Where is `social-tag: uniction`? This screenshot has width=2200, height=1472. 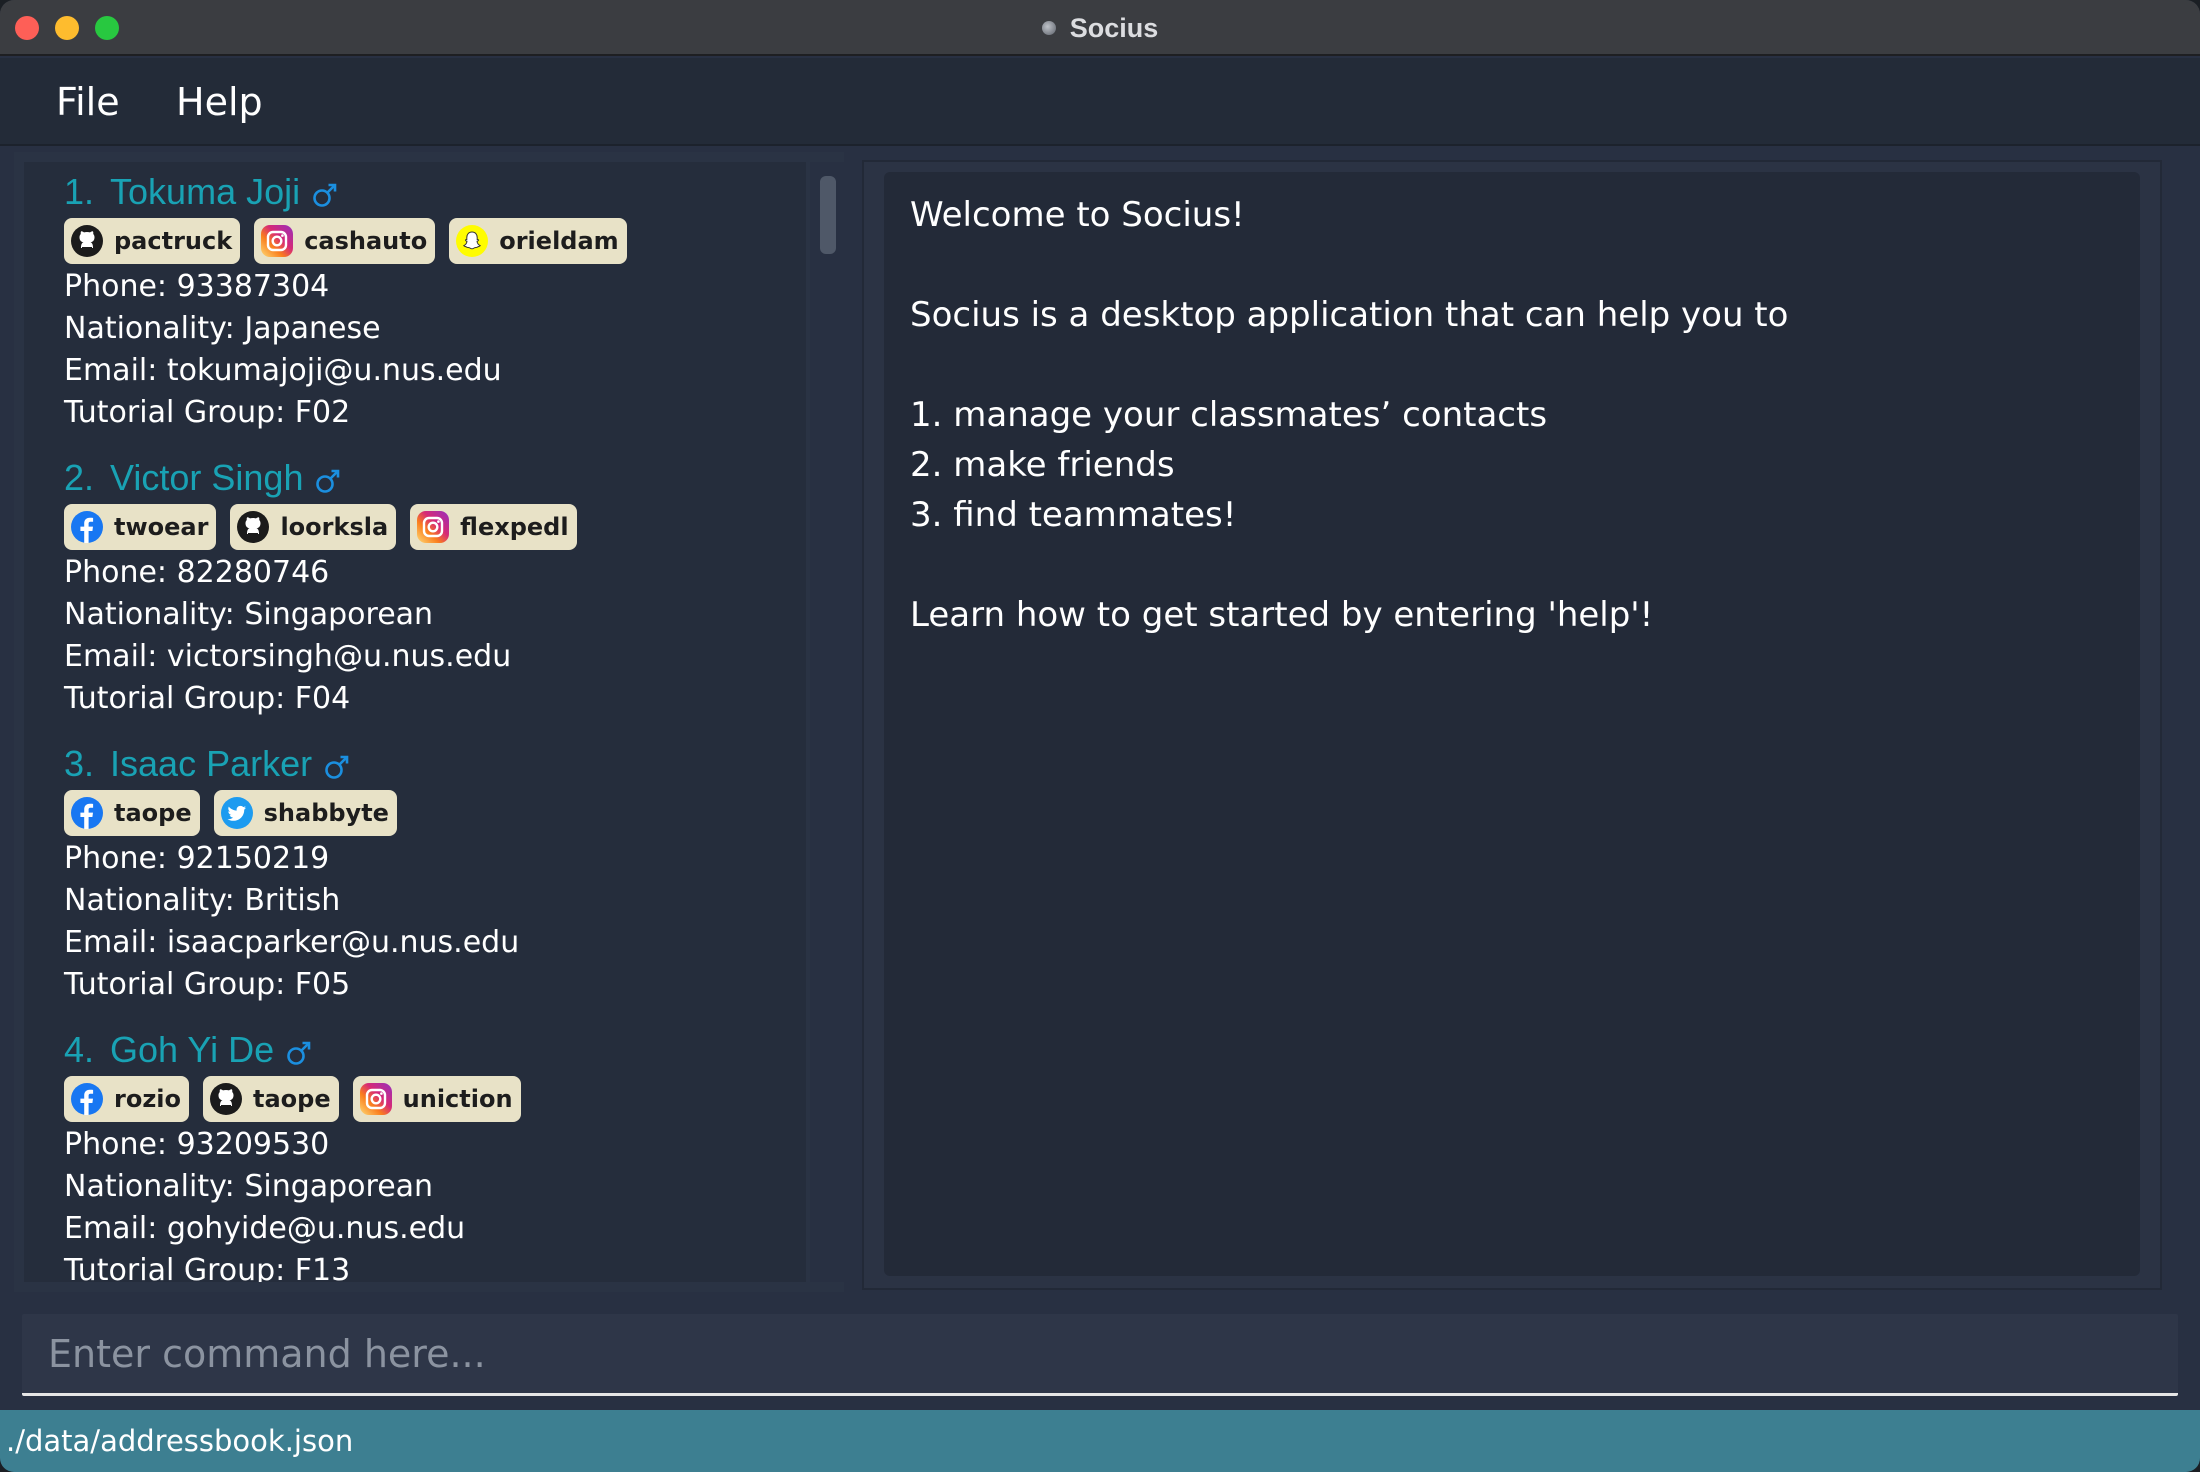
social-tag: uniction is located at coordinates (436, 1099).